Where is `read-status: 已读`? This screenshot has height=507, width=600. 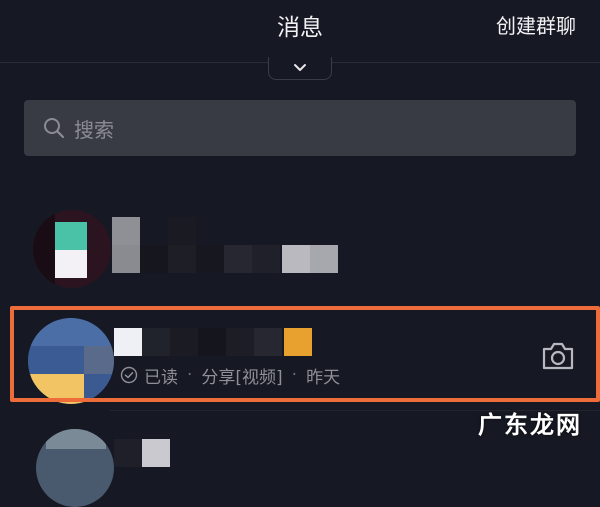
read-status: 已读 is located at coordinates (161, 377).